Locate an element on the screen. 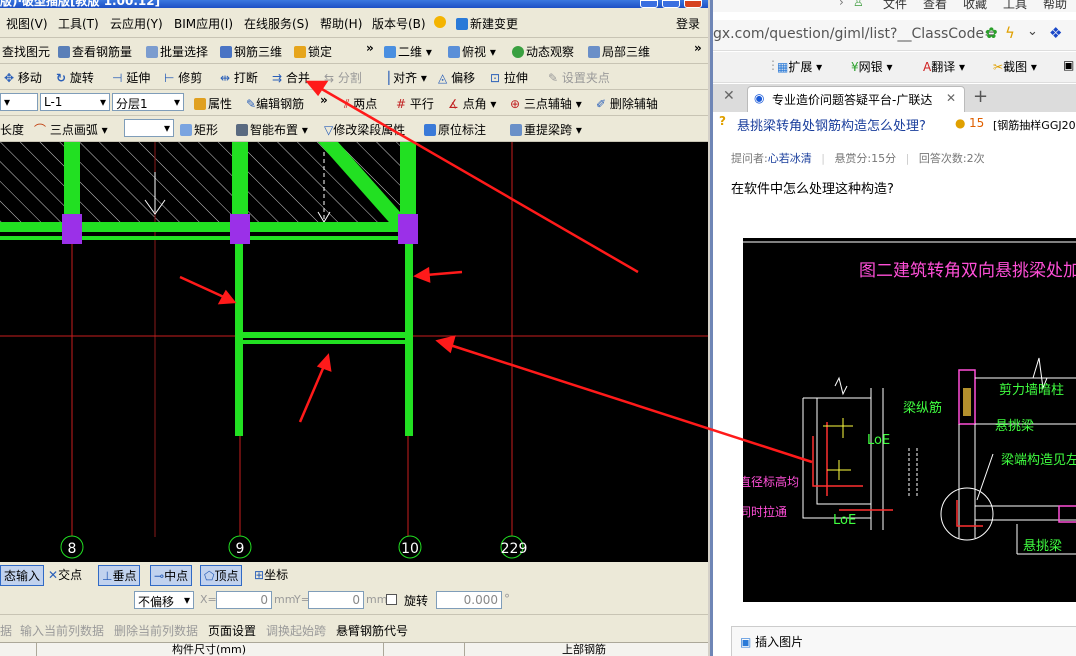 The width and height of the screenshot is (1076, 656). align-button: ▕ 对齐 ▾ is located at coordinates (403, 77).